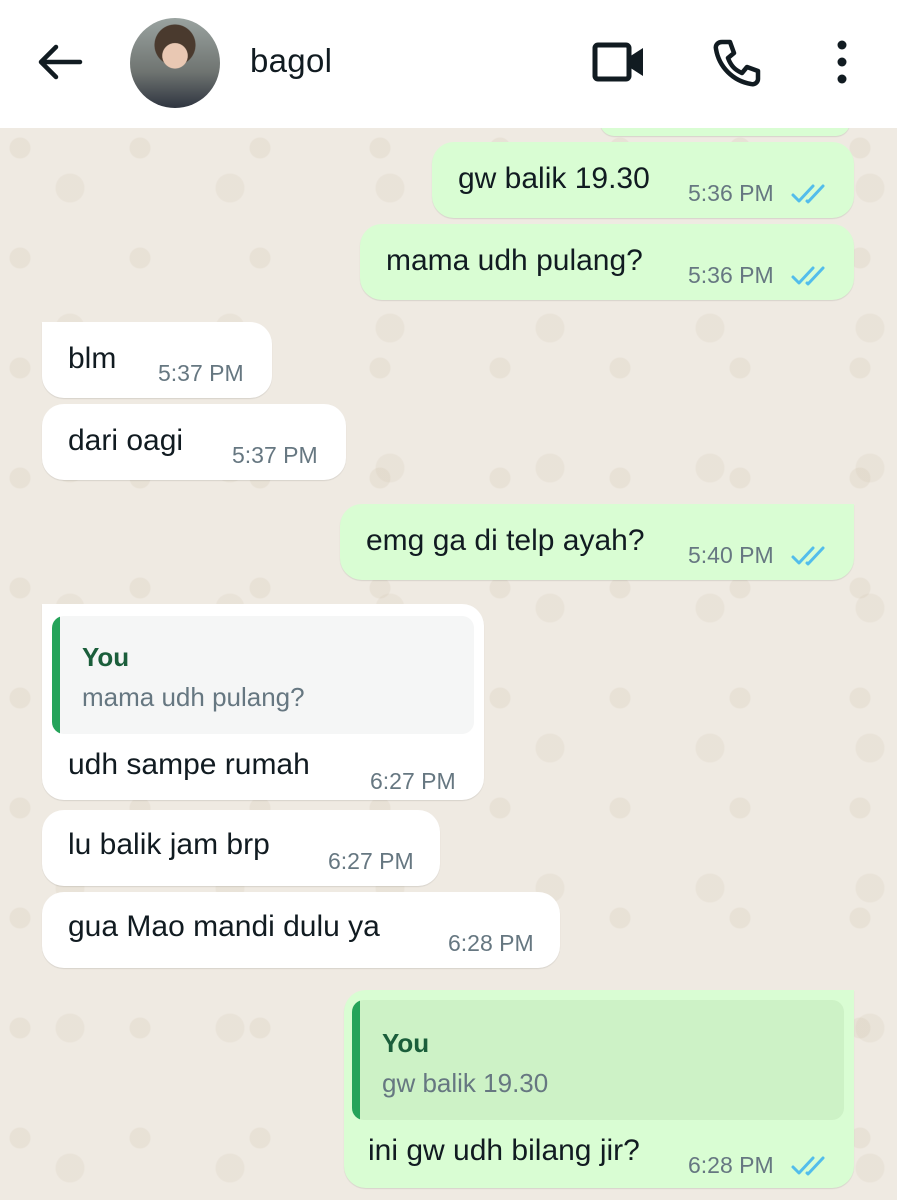  What do you see at coordinates (92, 358) in the screenshot?
I see `message-text: blm` at bounding box center [92, 358].